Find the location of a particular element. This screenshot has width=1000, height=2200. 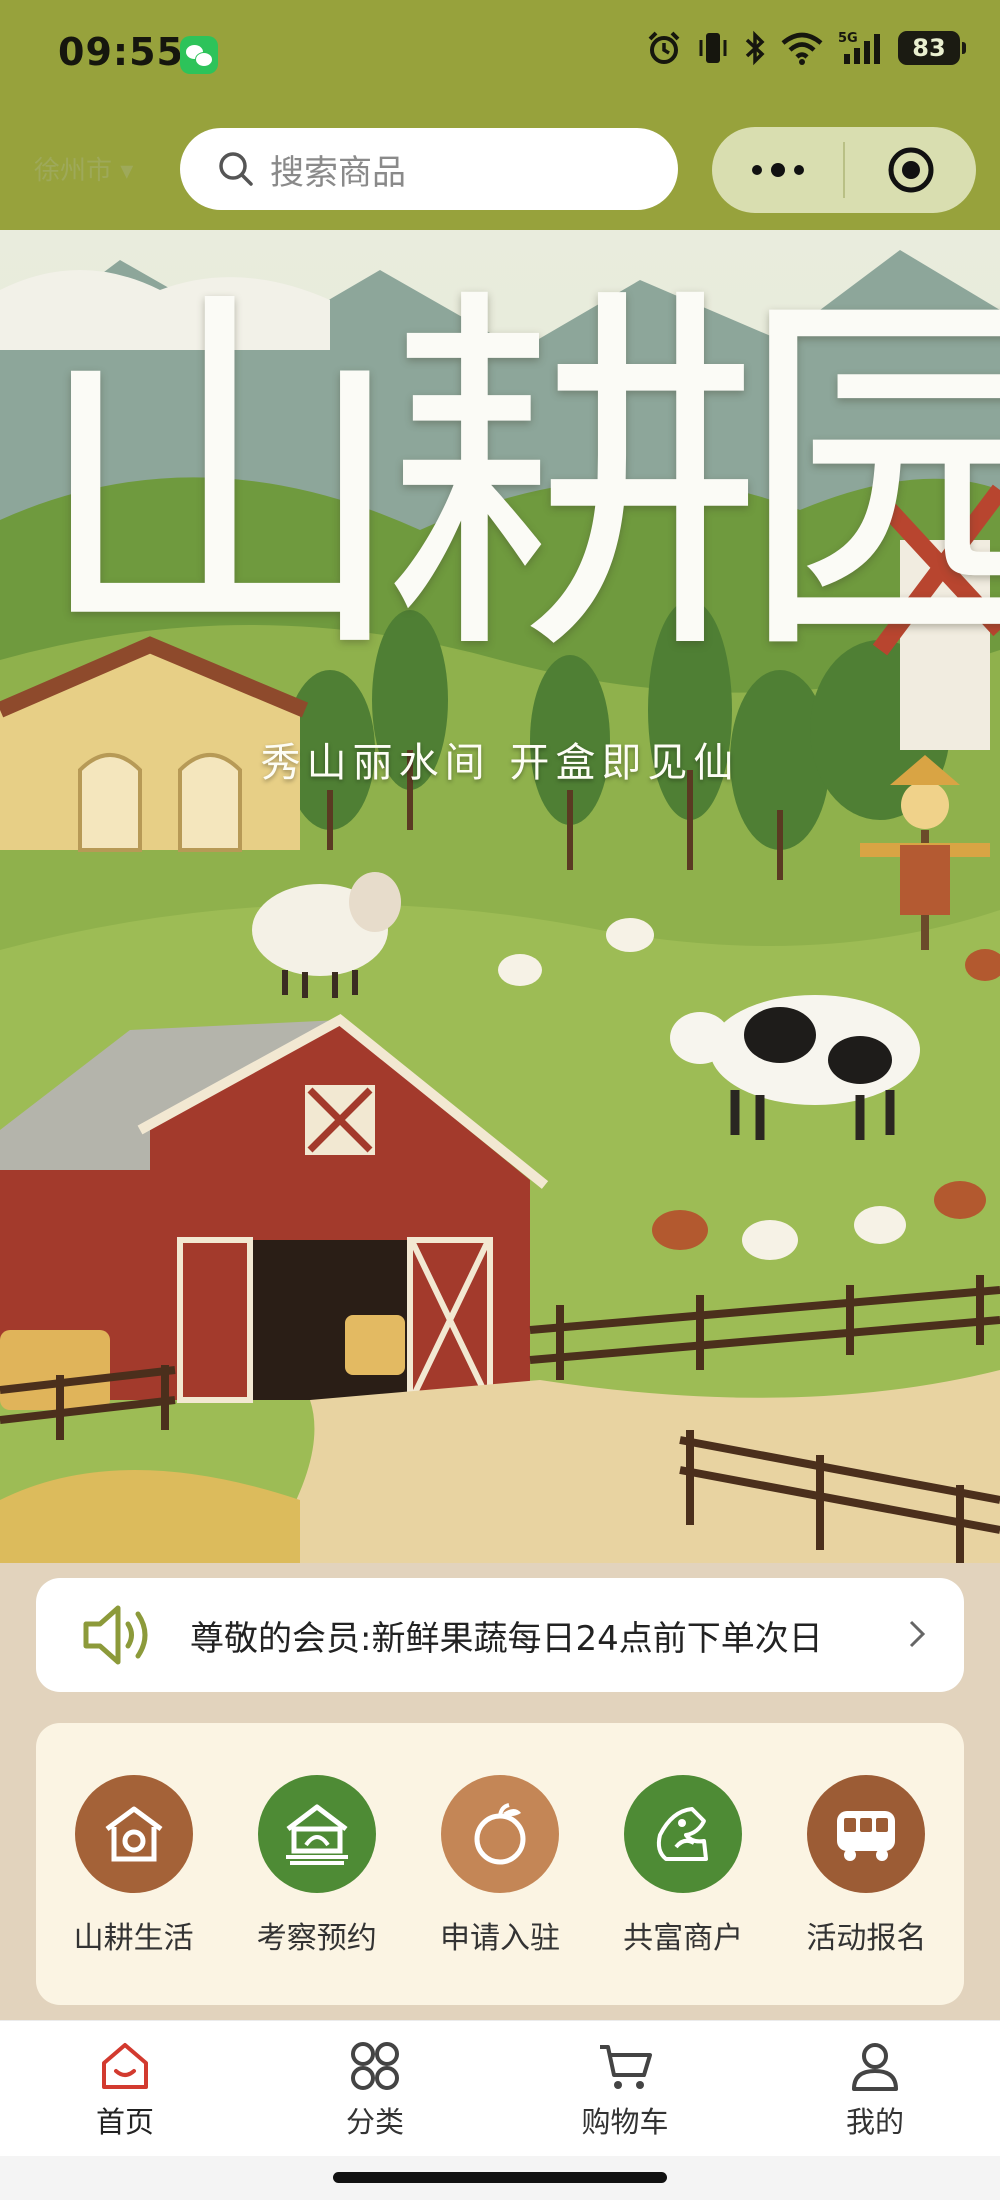

home-indicator is located at coordinates (500, 2177).